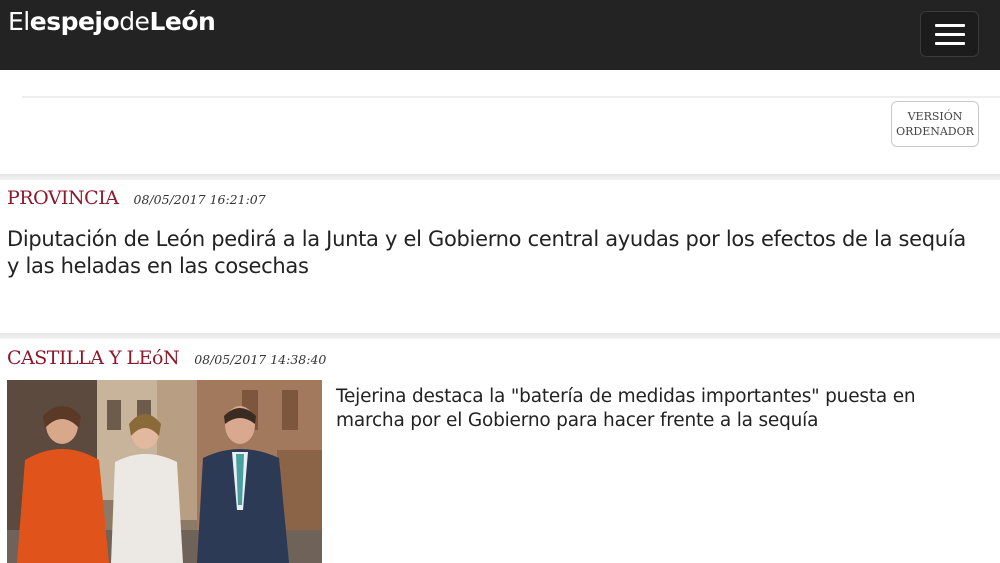  Describe the element at coordinates (949, 25) in the screenshot. I see `hamburger-menu-icon` at that location.